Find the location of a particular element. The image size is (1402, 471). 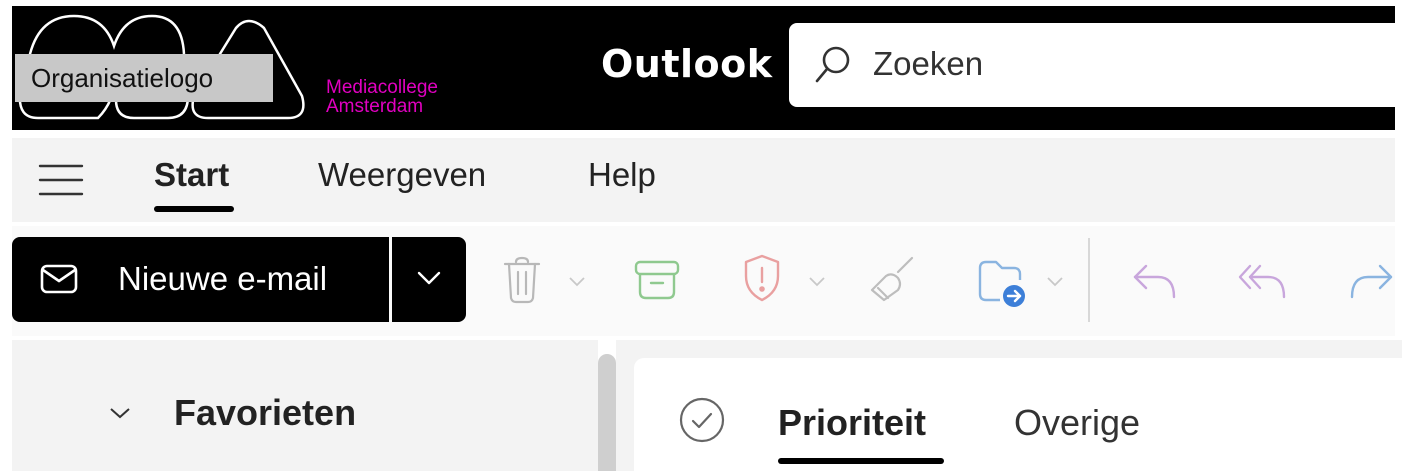

tab-help: Help is located at coordinates (622, 175).